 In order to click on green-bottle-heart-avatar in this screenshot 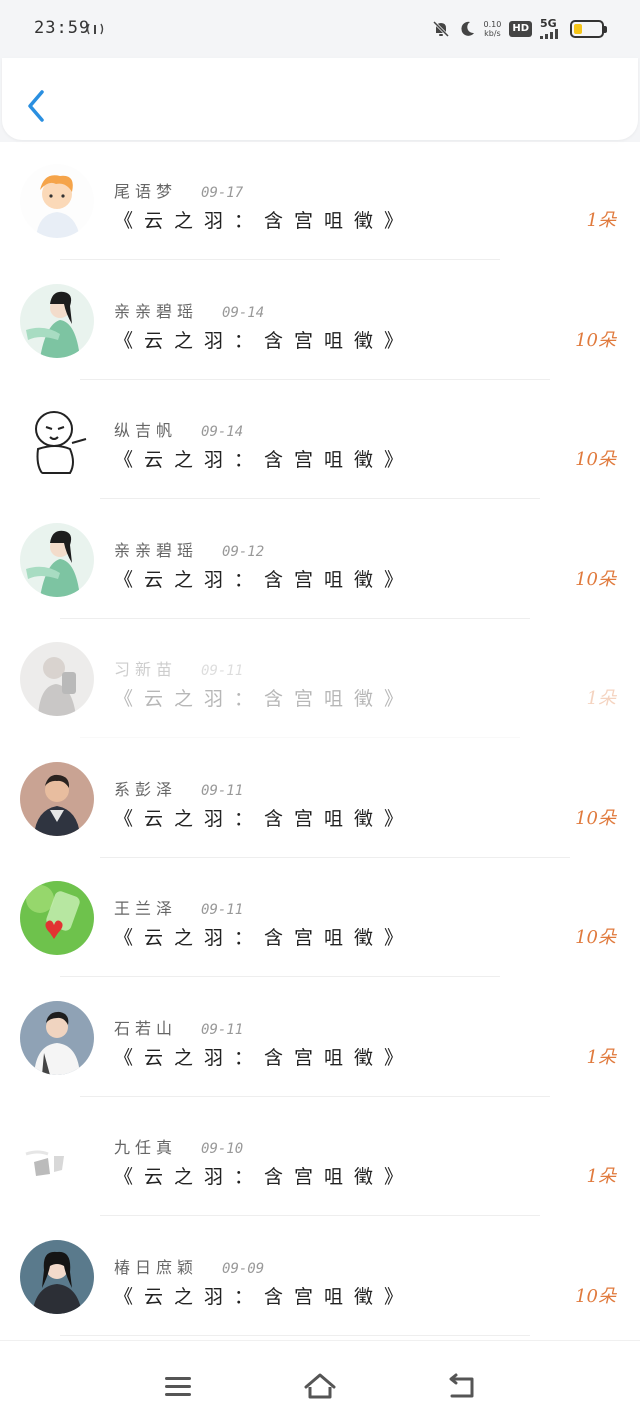, I will do `click(57, 918)`.